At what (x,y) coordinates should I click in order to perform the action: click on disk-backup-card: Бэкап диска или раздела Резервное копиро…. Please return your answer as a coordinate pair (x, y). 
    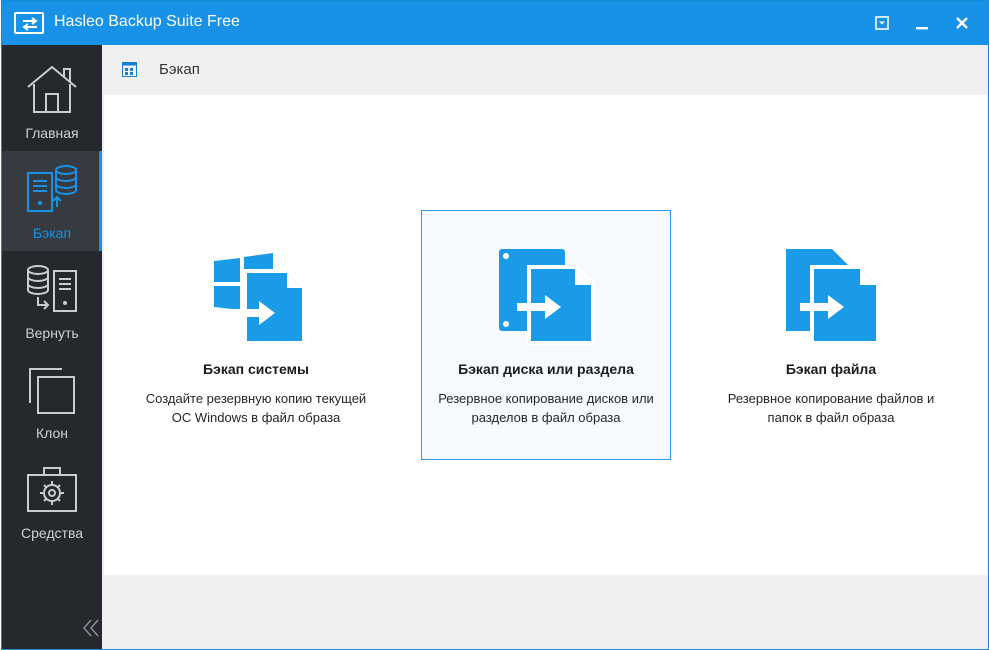
    Looking at the image, I should click on (546, 335).